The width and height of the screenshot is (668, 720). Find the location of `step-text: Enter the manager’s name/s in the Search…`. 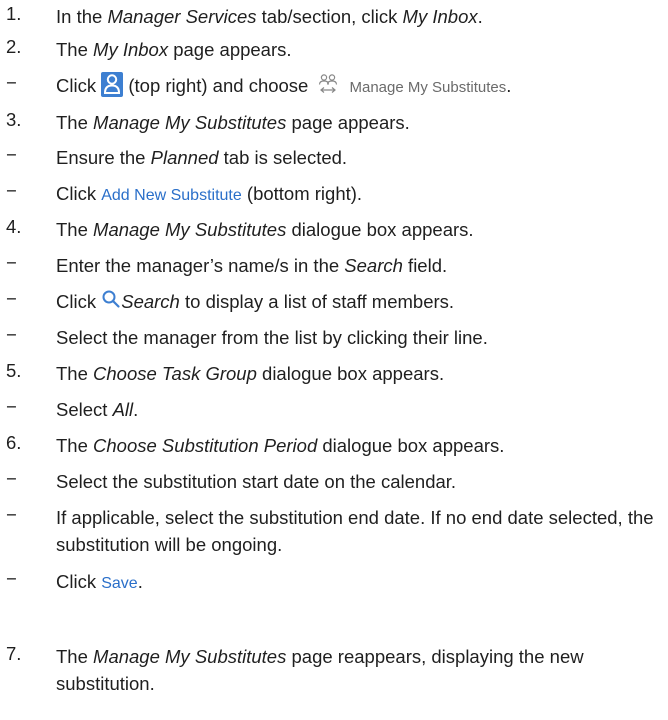

step-text: Enter the manager’s name/s in the Search… is located at coordinates (252, 265).